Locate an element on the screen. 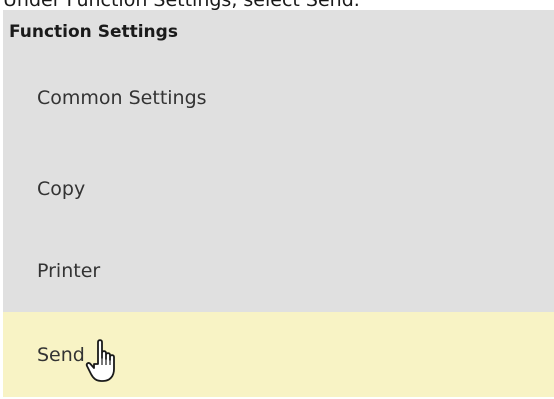  menu-item-label: Common Settings is located at coordinates (122, 98).